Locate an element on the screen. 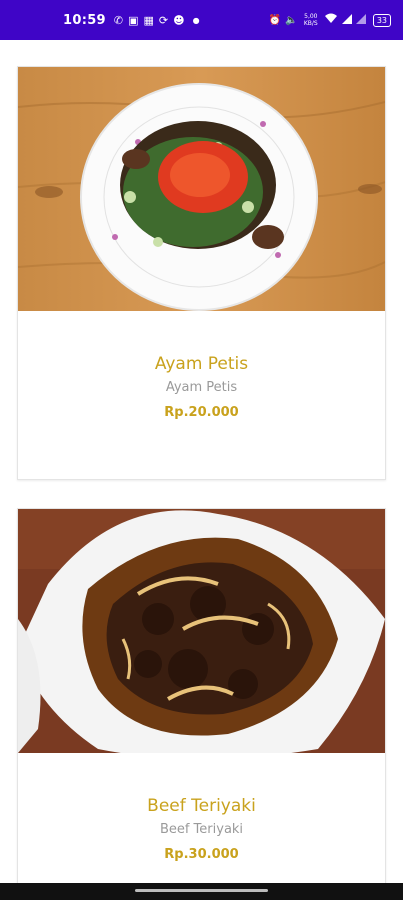  status-bar: 10:59 ✆ ▣ ▦ ⟳ ☻ ● ⏰ 🔈 5,00 KB/S 33 is located at coordinates (201, 20).